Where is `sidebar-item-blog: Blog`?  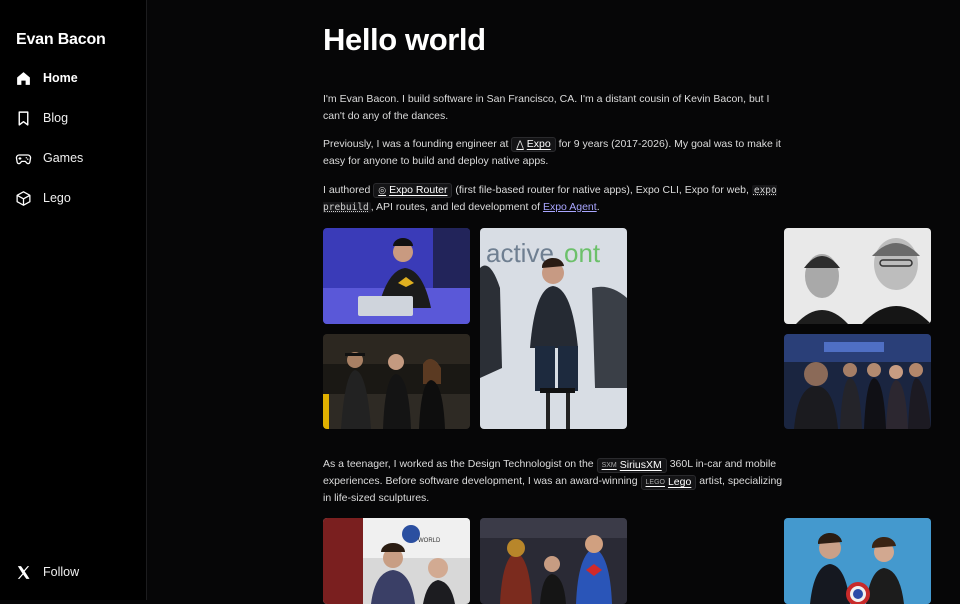 sidebar-item-blog: Blog is located at coordinates (41, 118).